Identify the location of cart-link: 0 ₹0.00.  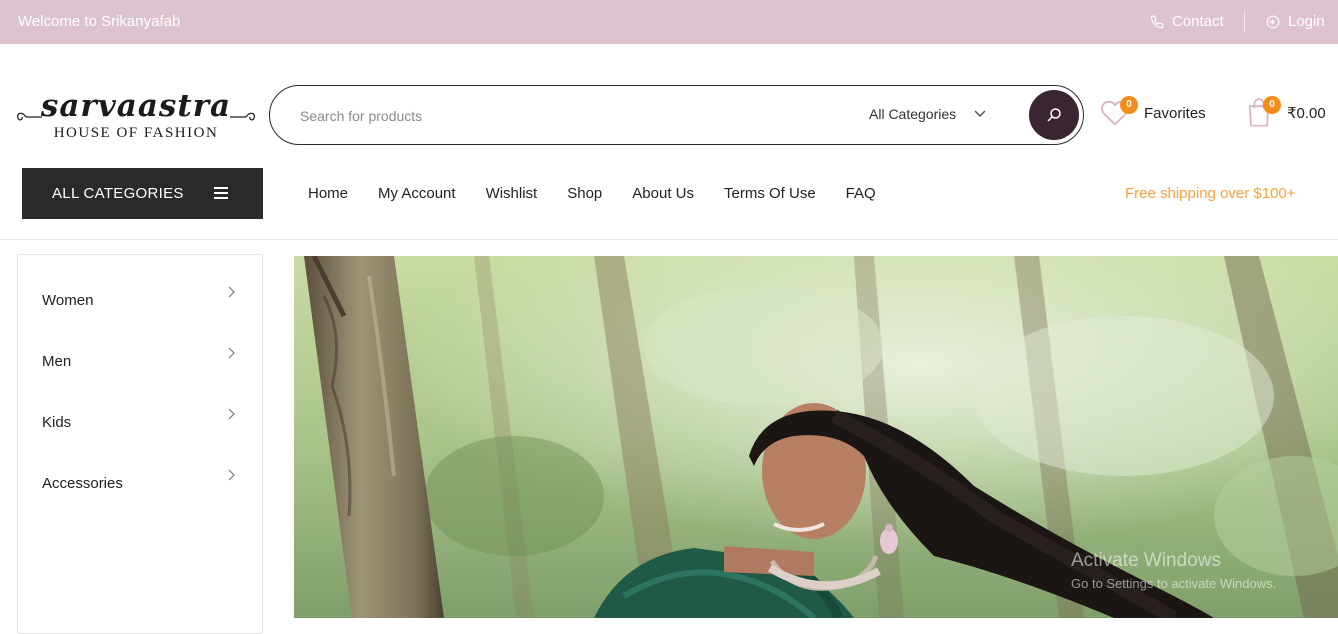
(1285, 112).